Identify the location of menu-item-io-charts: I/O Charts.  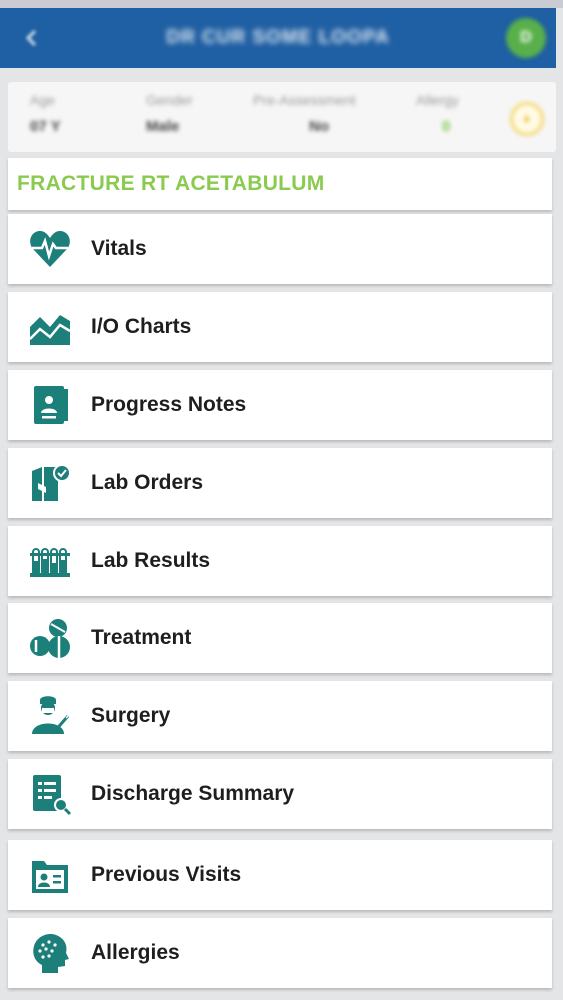
(280, 327).